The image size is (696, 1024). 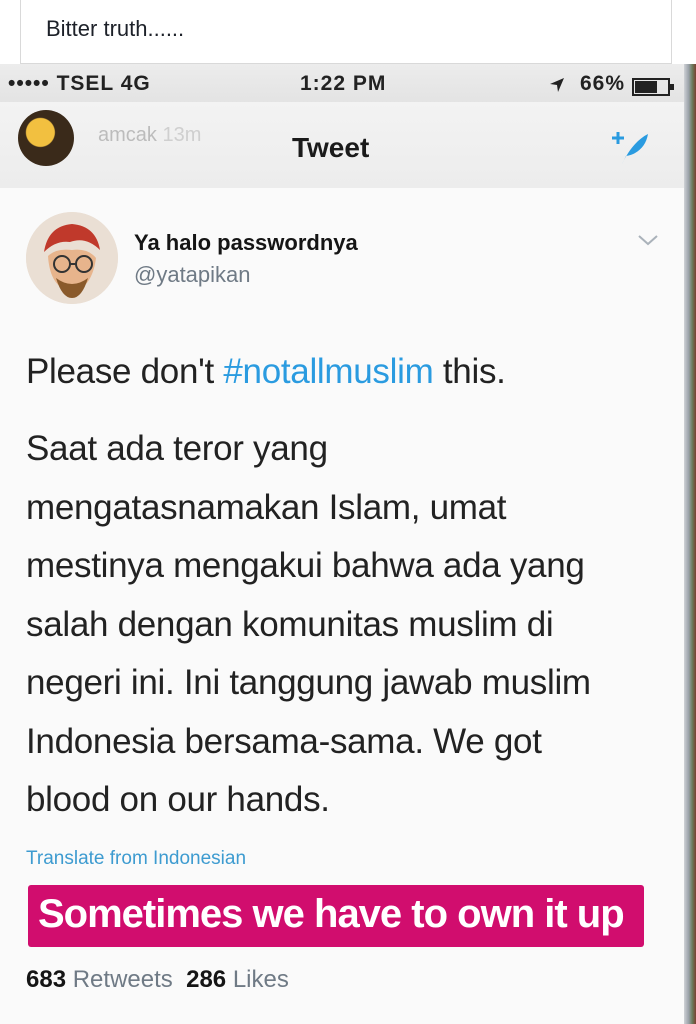 I want to click on tweet-body-line: negeri ini. Ini tanggung jawab muslim, so click(x=308, y=682).